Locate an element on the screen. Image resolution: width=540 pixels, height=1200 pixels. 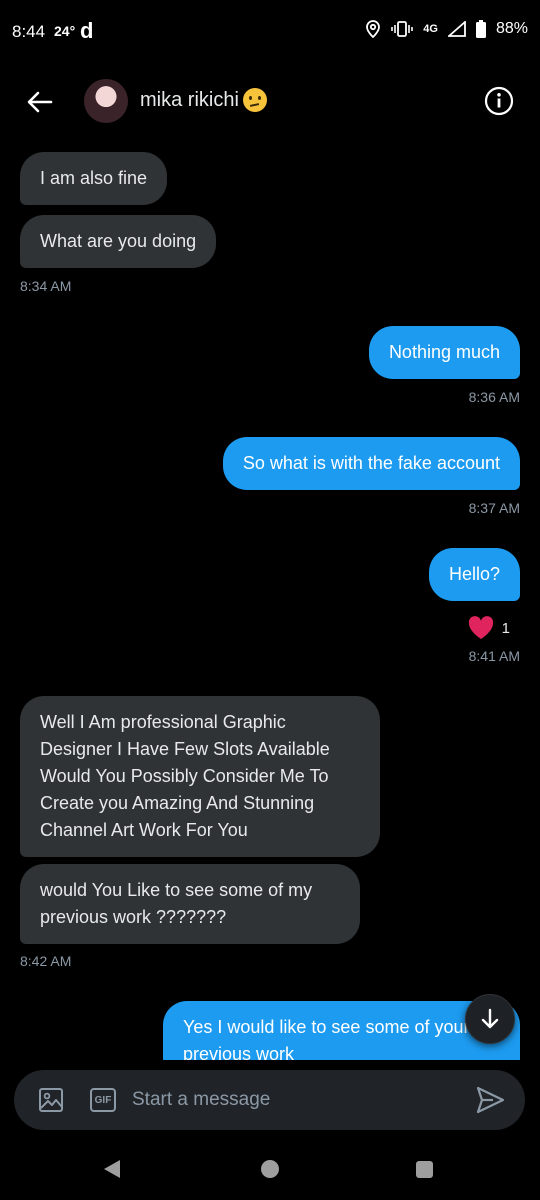
outgoing-message: So what is with the fake account is located at coordinates (371, 463).